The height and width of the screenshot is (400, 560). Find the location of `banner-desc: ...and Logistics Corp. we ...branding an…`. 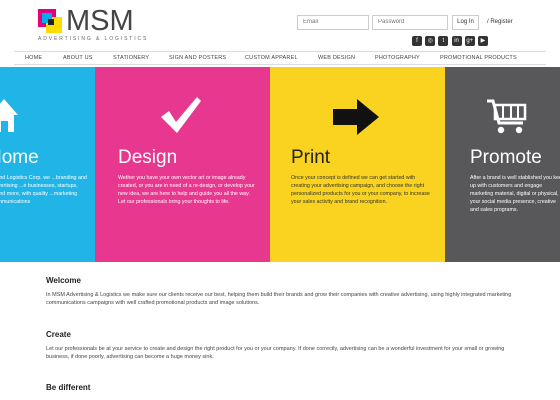

banner-desc: ...and Logistics Corp. we ...branding an… is located at coordinates (43, 190).